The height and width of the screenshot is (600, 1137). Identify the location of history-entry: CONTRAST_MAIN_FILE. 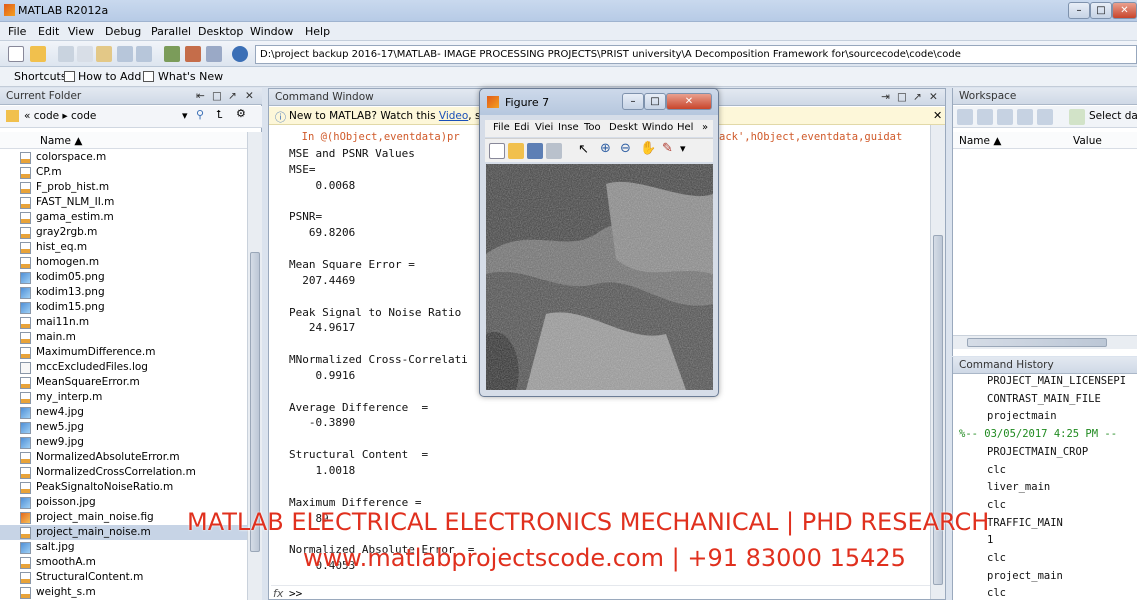
(1044, 399).